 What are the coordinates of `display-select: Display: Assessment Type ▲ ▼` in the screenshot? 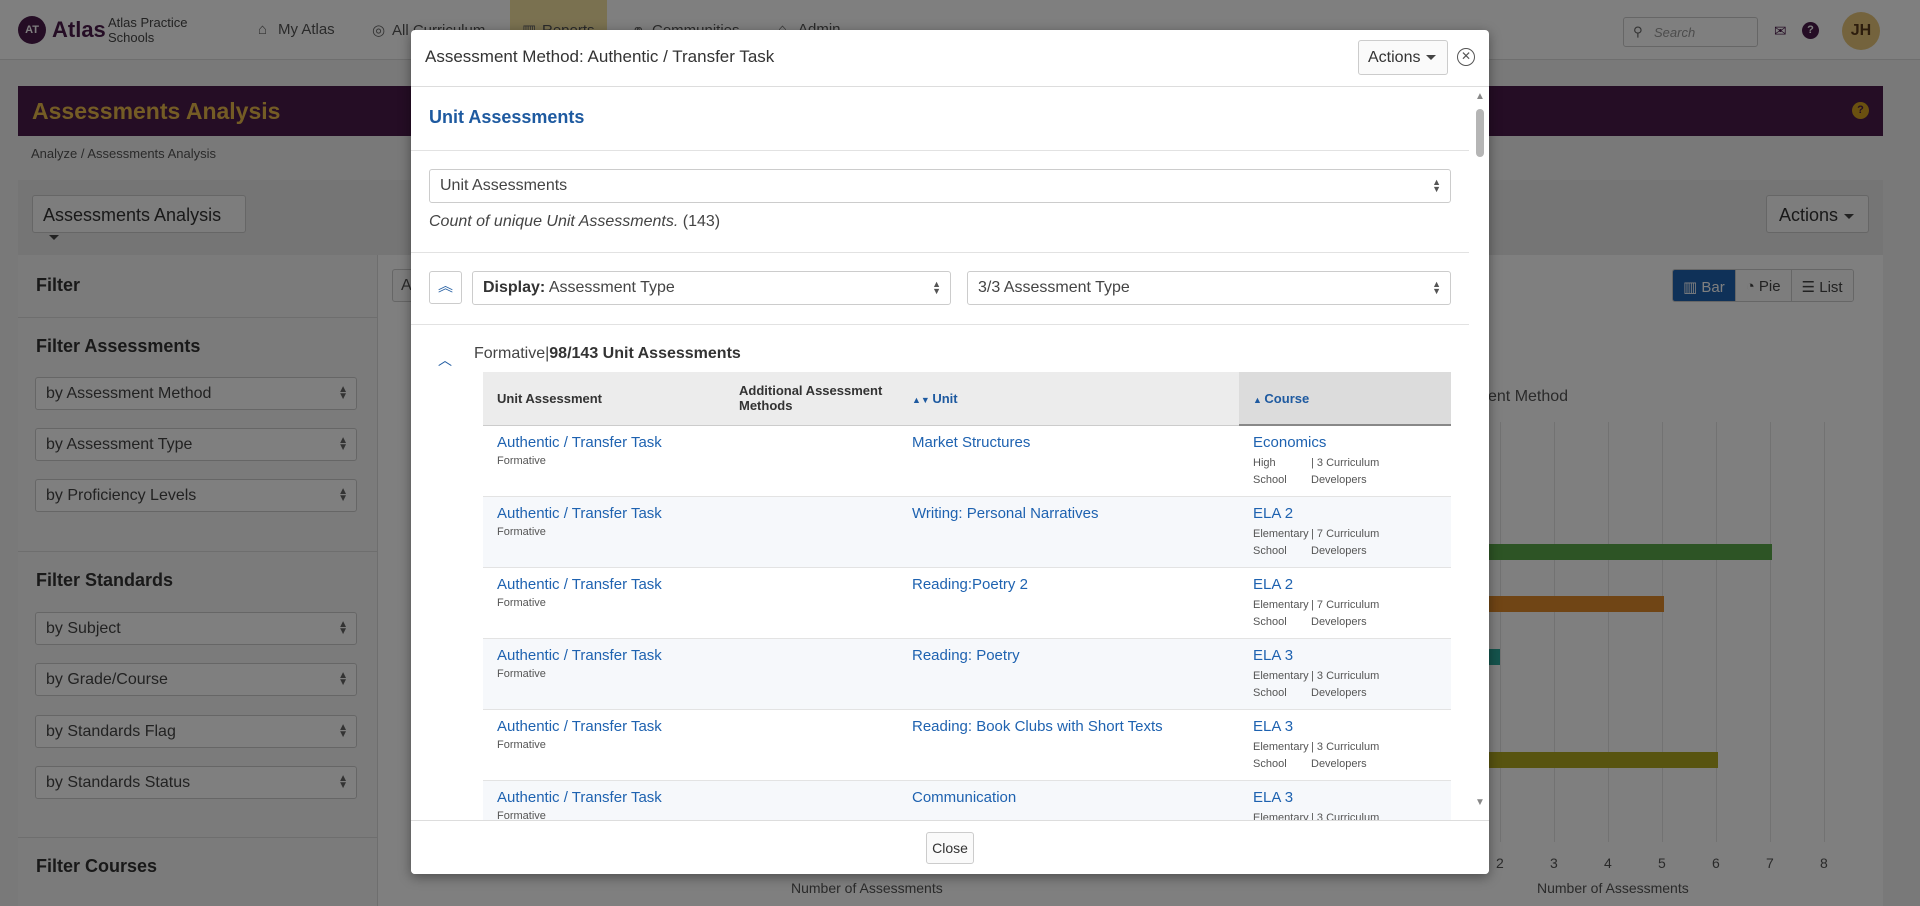 It's located at (711, 288).